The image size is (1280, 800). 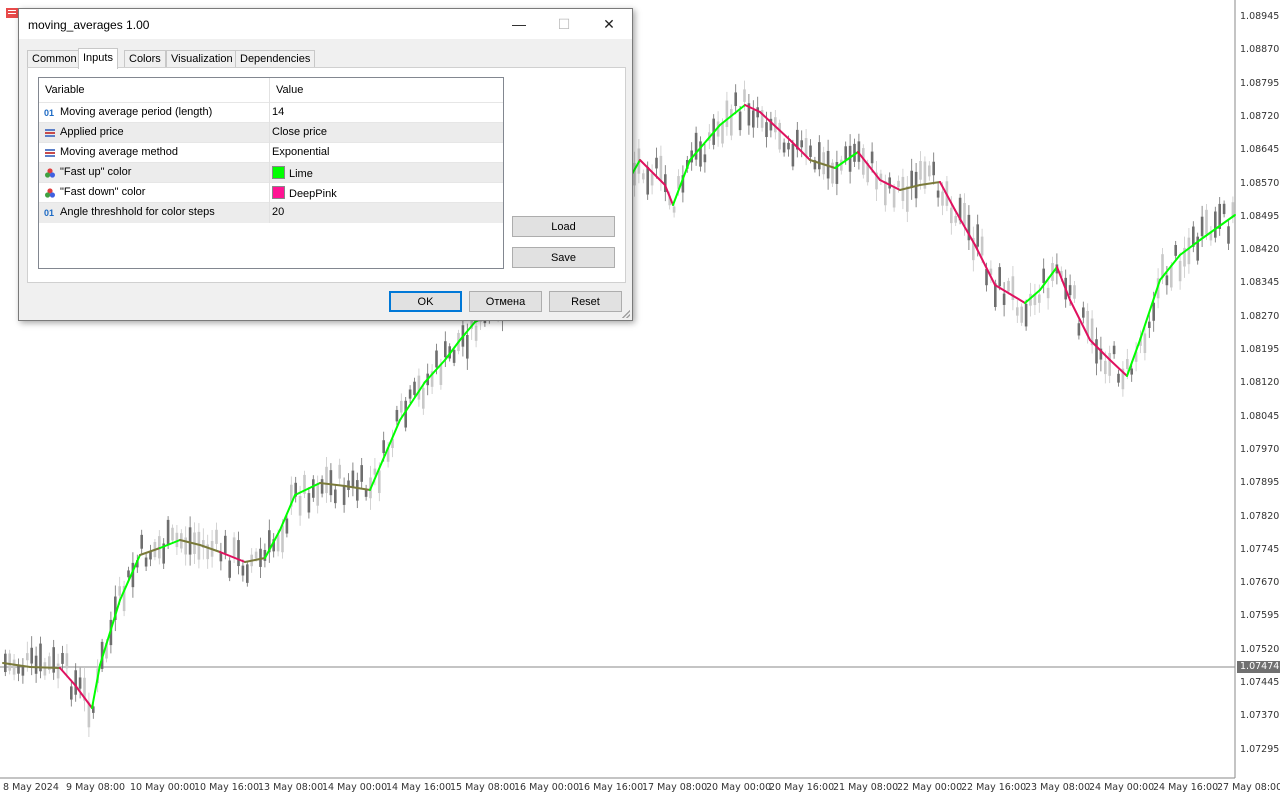 I want to click on minimize-button: —, so click(x=519, y=24).